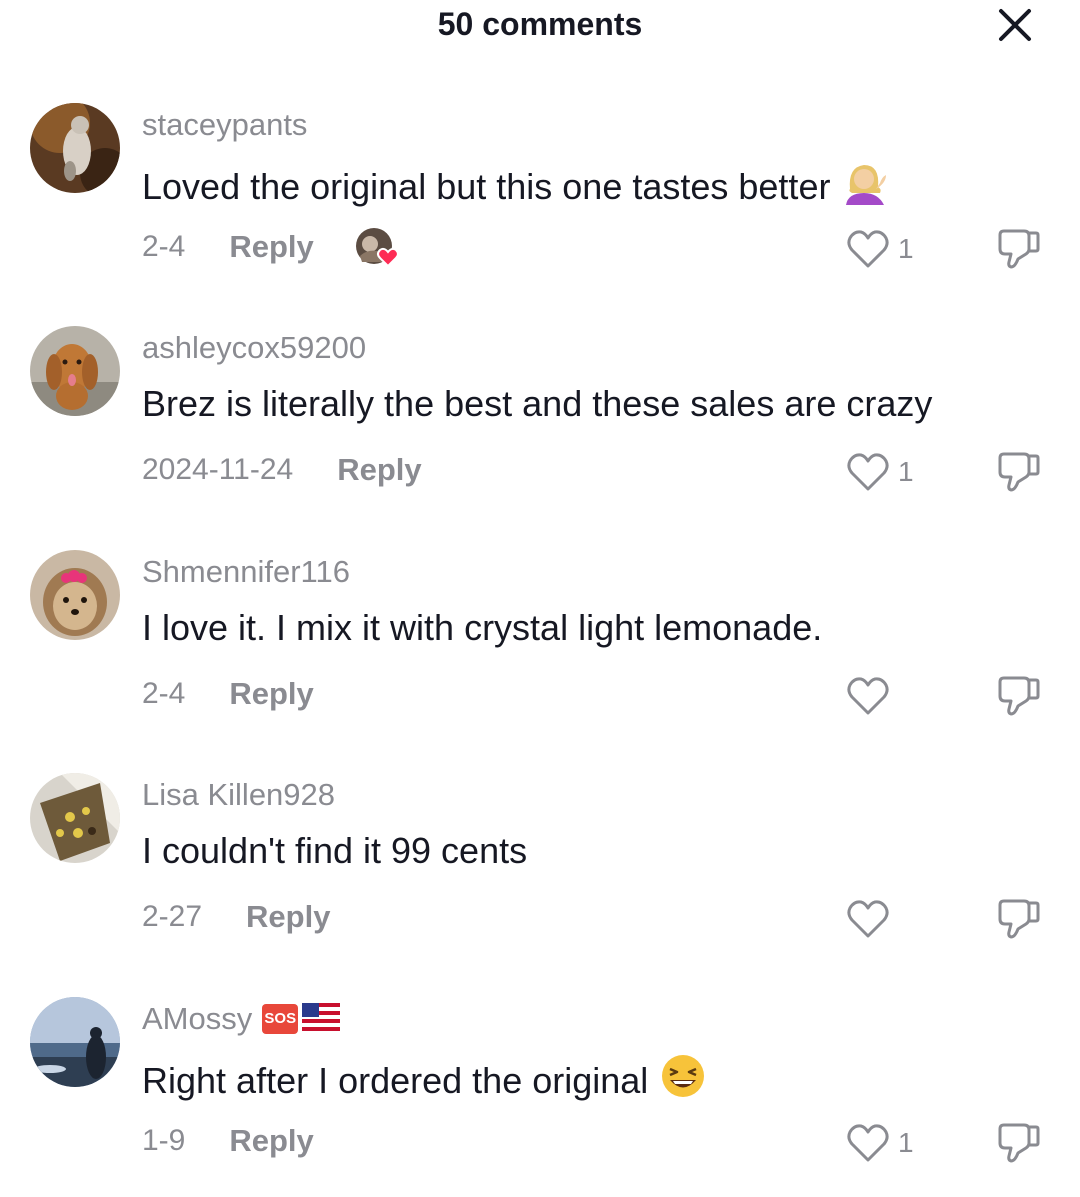  I want to click on comments-header: 50 comments, so click(540, 25).